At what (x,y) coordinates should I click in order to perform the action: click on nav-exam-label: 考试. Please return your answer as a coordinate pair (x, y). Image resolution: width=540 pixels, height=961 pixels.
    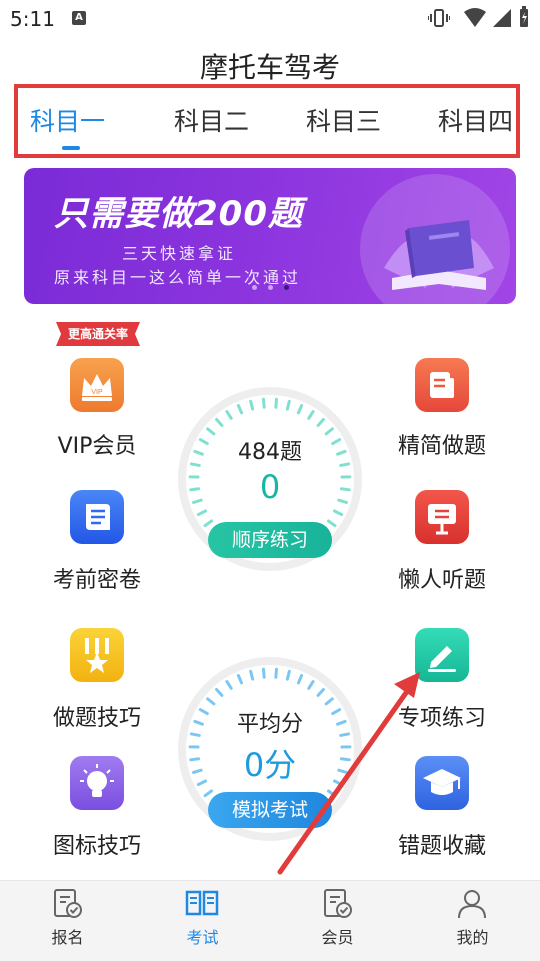
    Looking at the image, I should click on (202, 936).